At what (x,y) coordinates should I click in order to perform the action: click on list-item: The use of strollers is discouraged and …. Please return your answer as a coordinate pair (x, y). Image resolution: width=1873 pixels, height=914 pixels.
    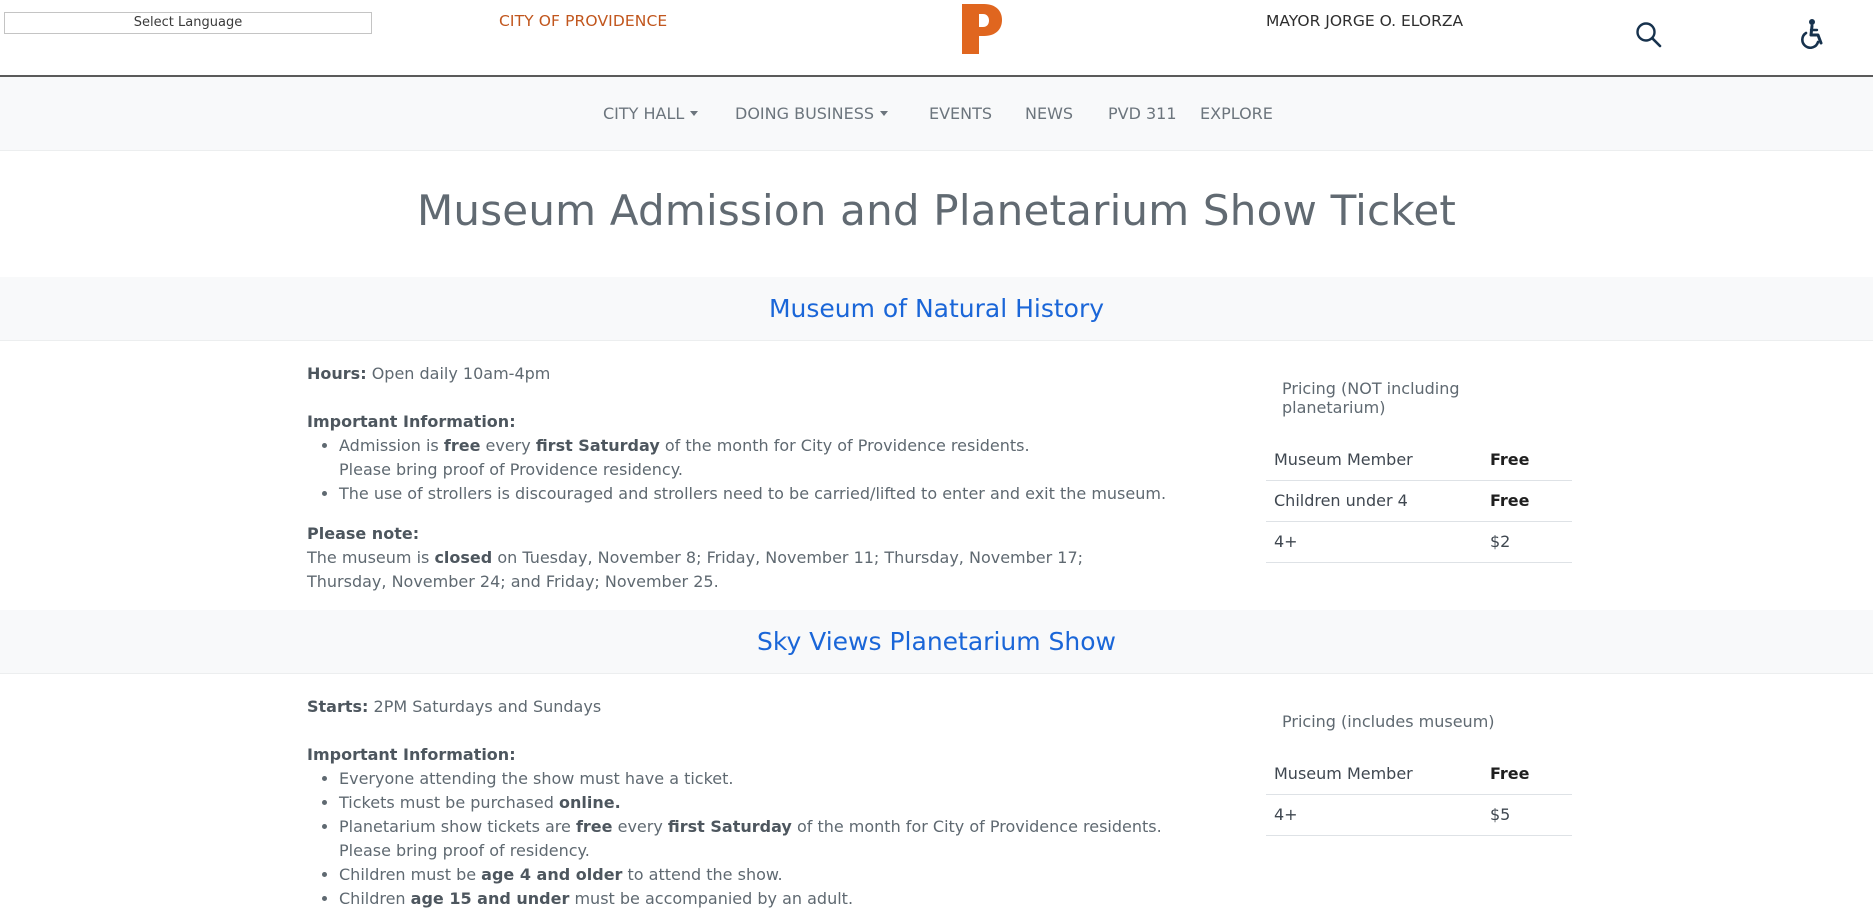
    Looking at the image, I should click on (763, 494).